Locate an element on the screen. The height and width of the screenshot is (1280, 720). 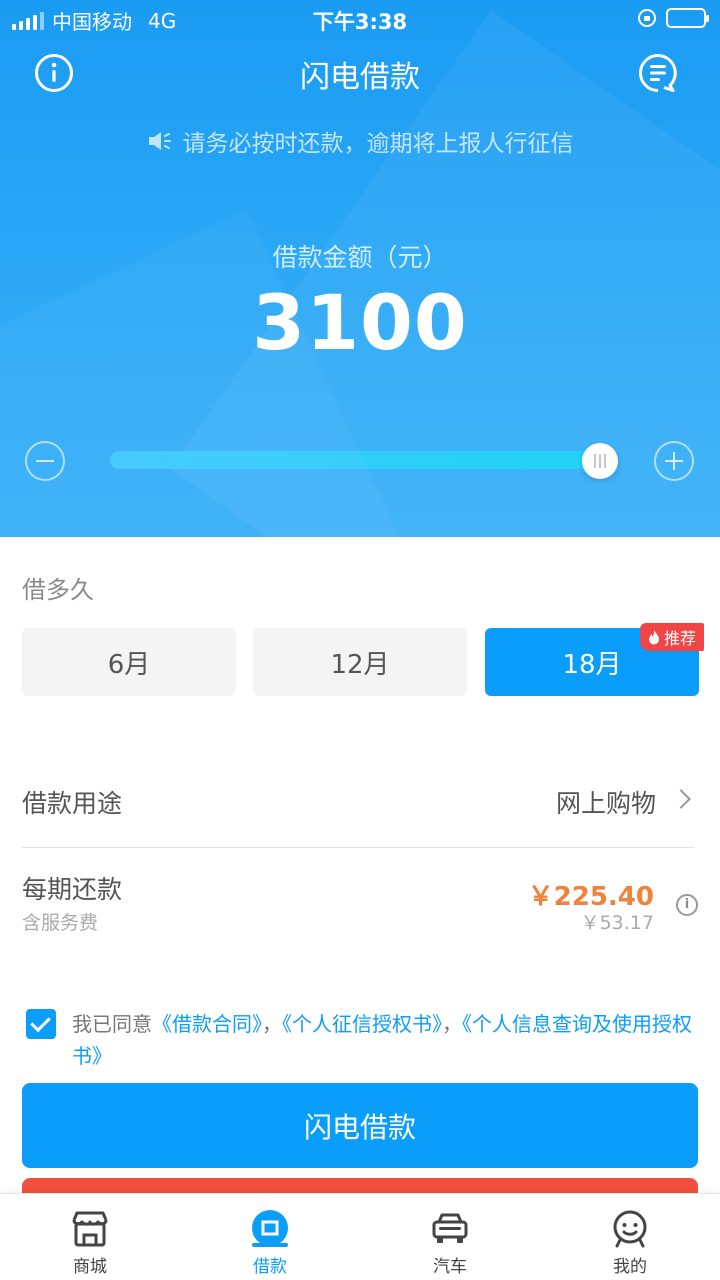
status-time: 下午3:38 is located at coordinates (360, 22).